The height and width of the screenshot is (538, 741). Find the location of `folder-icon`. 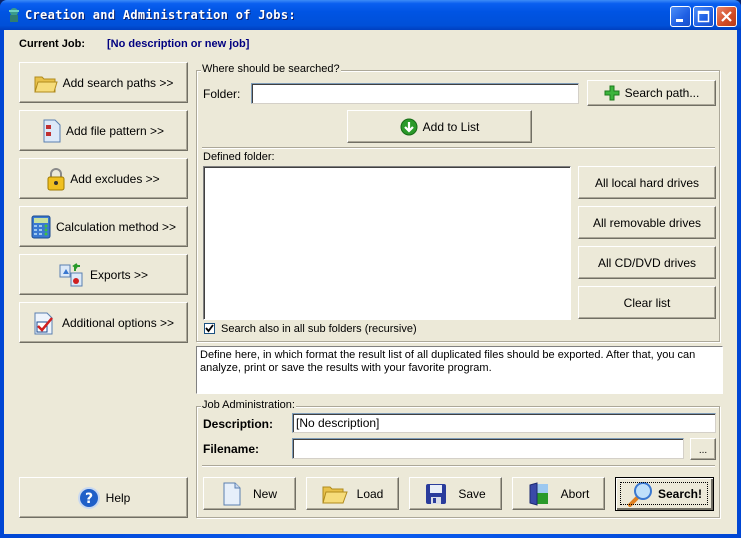

folder-icon is located at coordinates (45, 84).